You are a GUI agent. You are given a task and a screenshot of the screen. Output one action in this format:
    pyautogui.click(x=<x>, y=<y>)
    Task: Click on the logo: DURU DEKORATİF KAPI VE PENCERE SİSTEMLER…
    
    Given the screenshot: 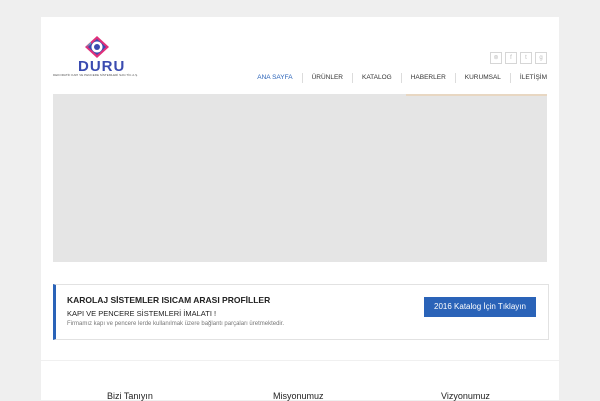 What is the action you would take?
    pyautogui.click(x=99, y=56)
    